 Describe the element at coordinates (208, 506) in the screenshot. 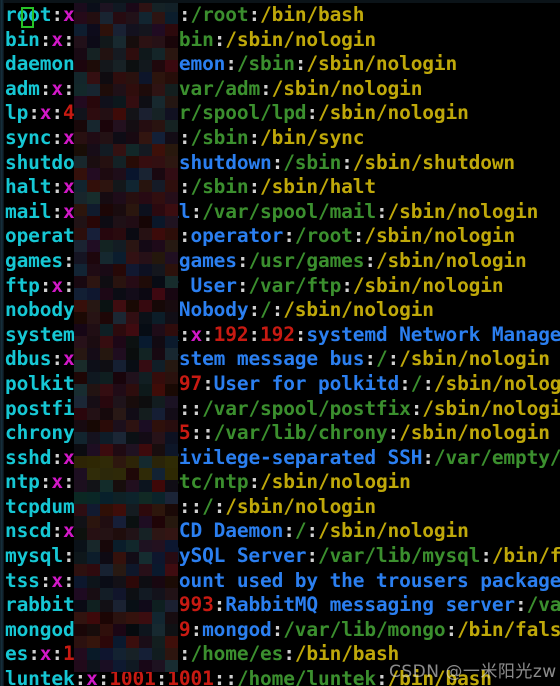

I see `field-home-directory: /` at that location.